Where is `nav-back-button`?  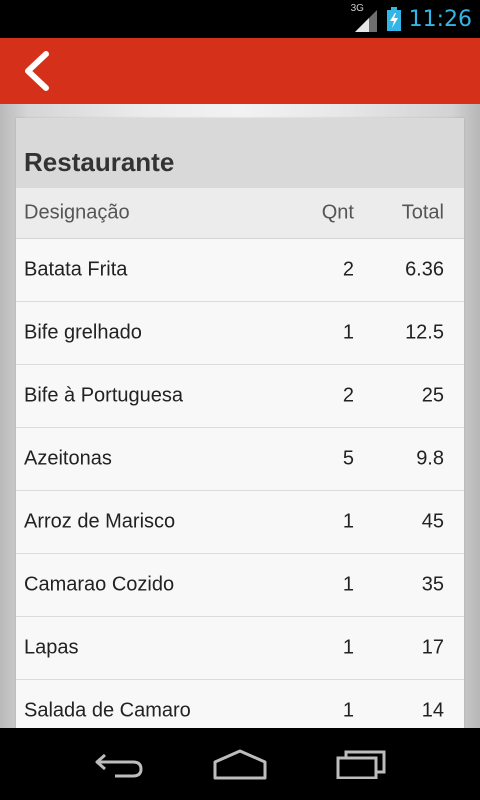
nav-back-button is located at coordinates (120, 764).